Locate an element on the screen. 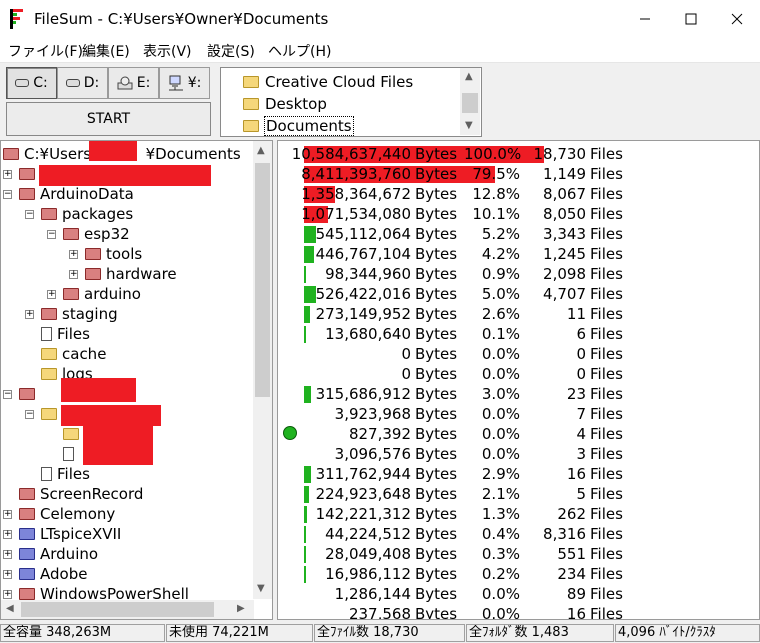 Image resolution: width=760 pixels, height=643 pixels. tree-node: tools is located at coordinates (113, 254).